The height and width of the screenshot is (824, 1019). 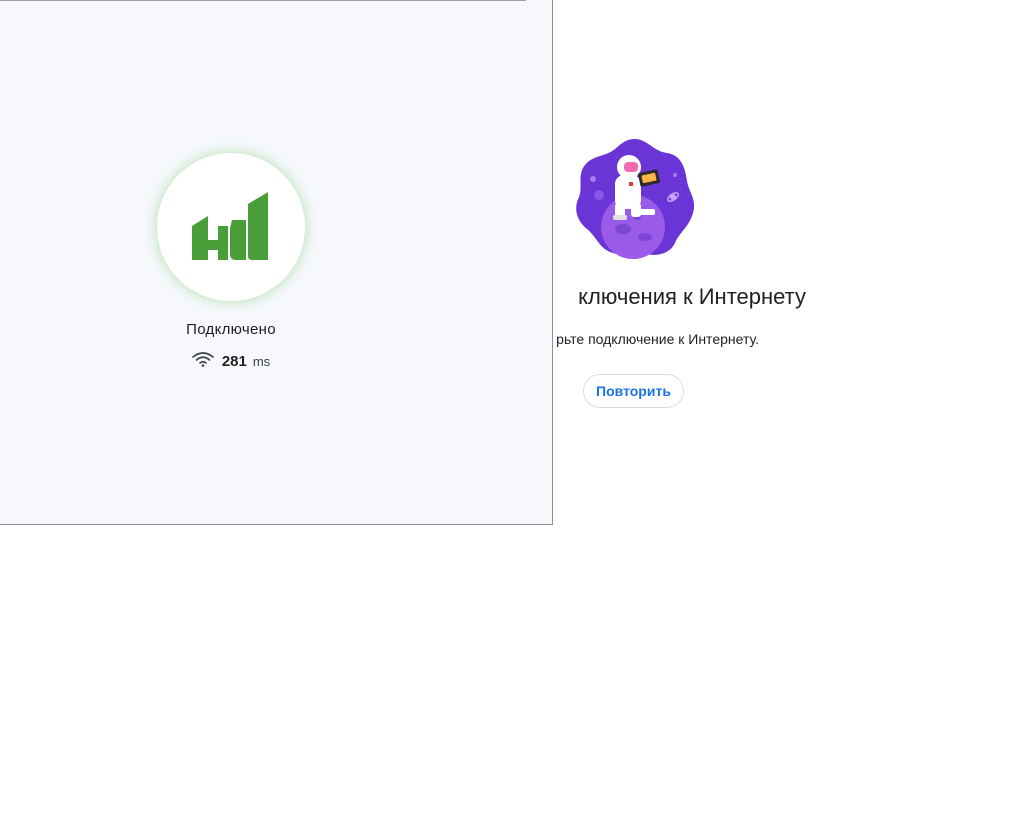 I want to click on ping-unit: ms, so click(x=261, y=361).